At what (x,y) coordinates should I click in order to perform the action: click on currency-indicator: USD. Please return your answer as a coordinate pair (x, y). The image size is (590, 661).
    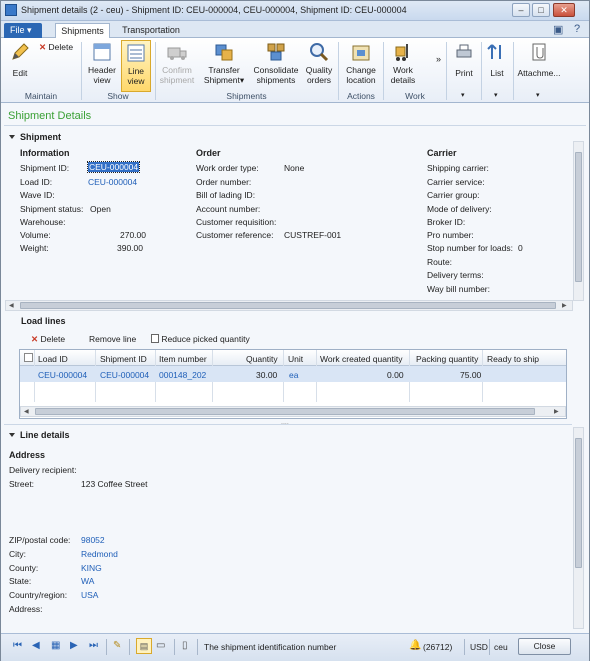
    Looking at the image, I should click on (479, 647).